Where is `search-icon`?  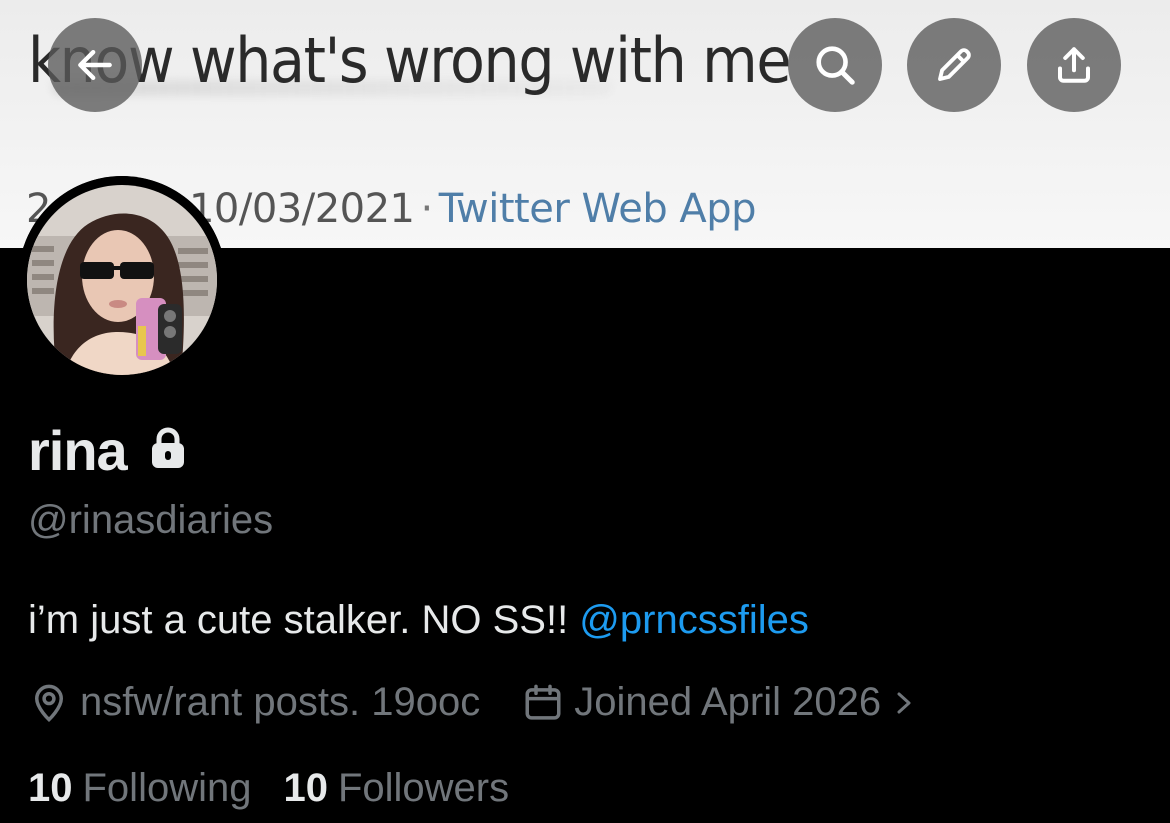
search-icon is located at coordinates (835, 65).